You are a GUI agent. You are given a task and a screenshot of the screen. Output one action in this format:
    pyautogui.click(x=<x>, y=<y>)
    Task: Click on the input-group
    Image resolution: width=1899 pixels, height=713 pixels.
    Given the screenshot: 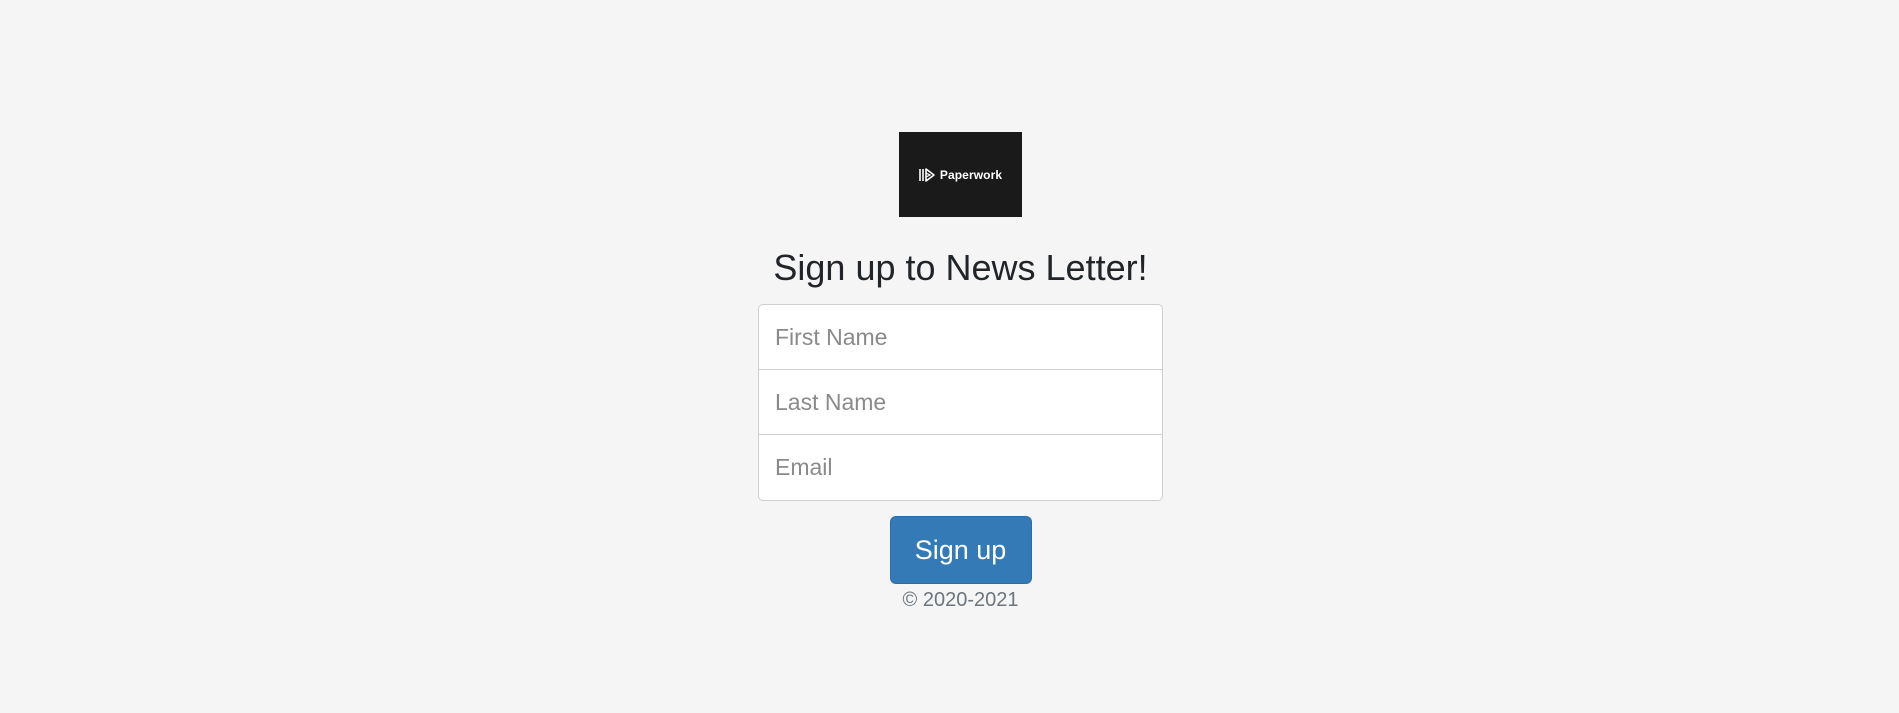 What is the action you would take?
    pyautogui.click(x=960, y=402)
    